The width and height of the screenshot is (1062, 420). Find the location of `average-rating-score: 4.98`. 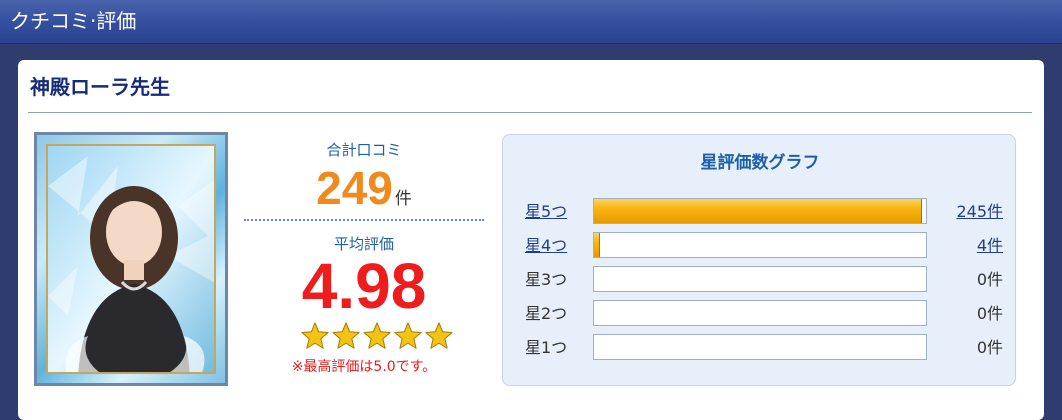

average-rating-score: 4.98 is located at coordinates (364, 286).